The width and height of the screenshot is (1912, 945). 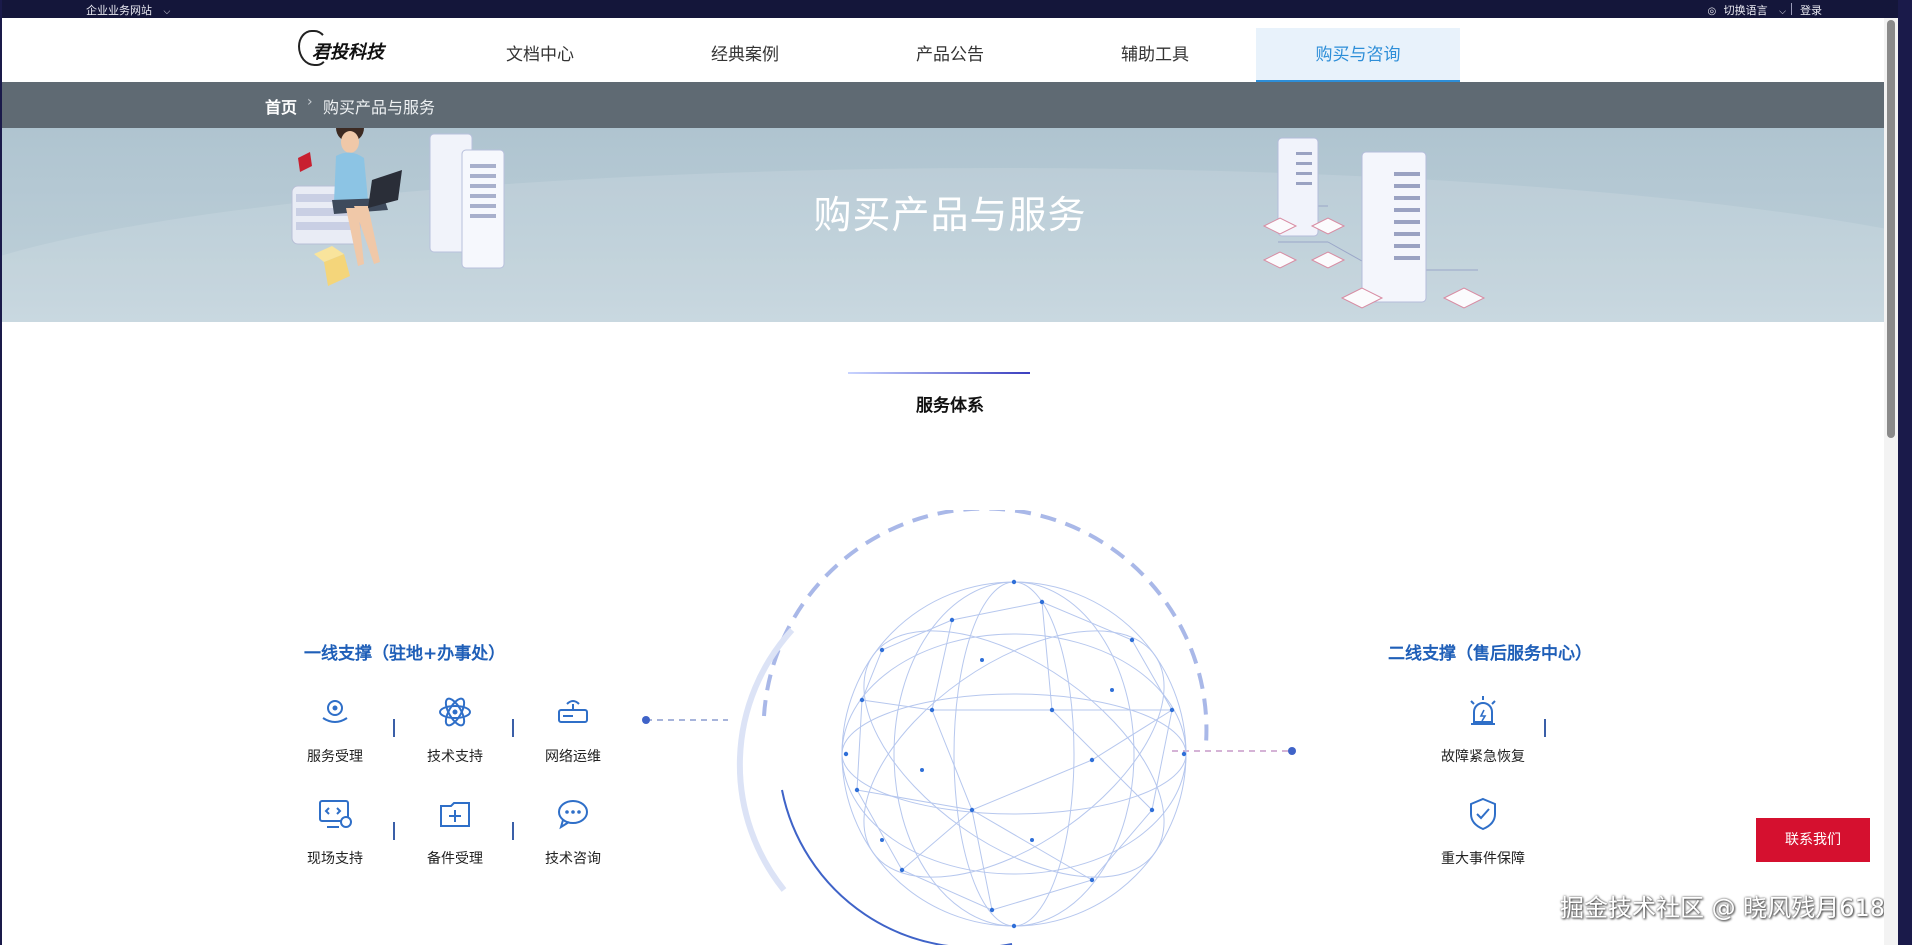 What do you see at coordinates (950, 406) in the screenshot?
I see `section-title: 服务体系` at bounding box center [950, 406].